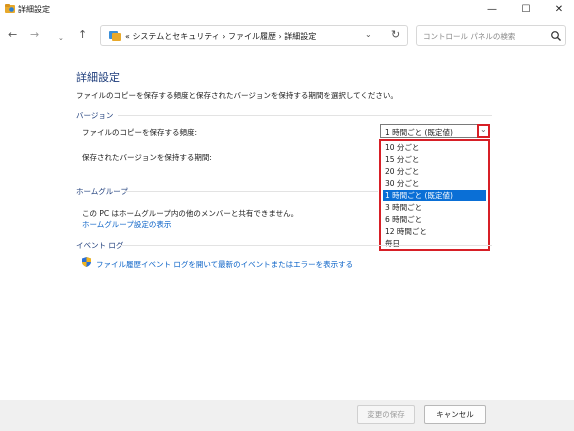  I want to click on footer-bar: 変更の保存 キャンセル, so click(287, 415).